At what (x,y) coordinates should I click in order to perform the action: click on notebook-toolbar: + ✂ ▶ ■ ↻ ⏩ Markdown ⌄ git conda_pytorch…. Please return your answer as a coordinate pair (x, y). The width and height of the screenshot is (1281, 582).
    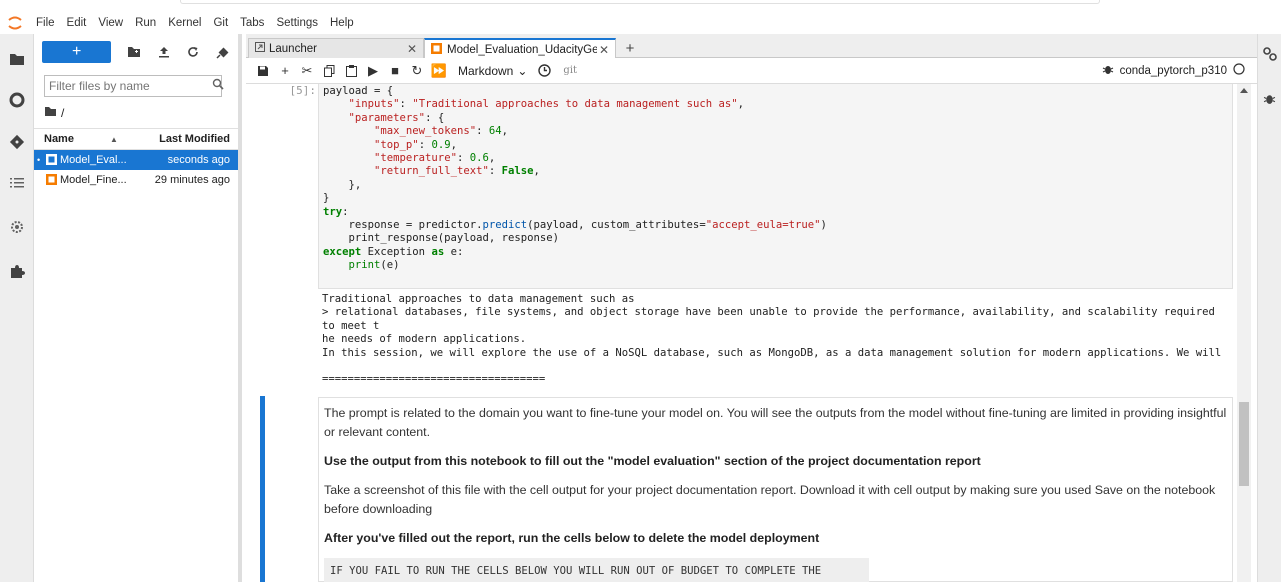
    Looking at the image, I should click on (751, 71).